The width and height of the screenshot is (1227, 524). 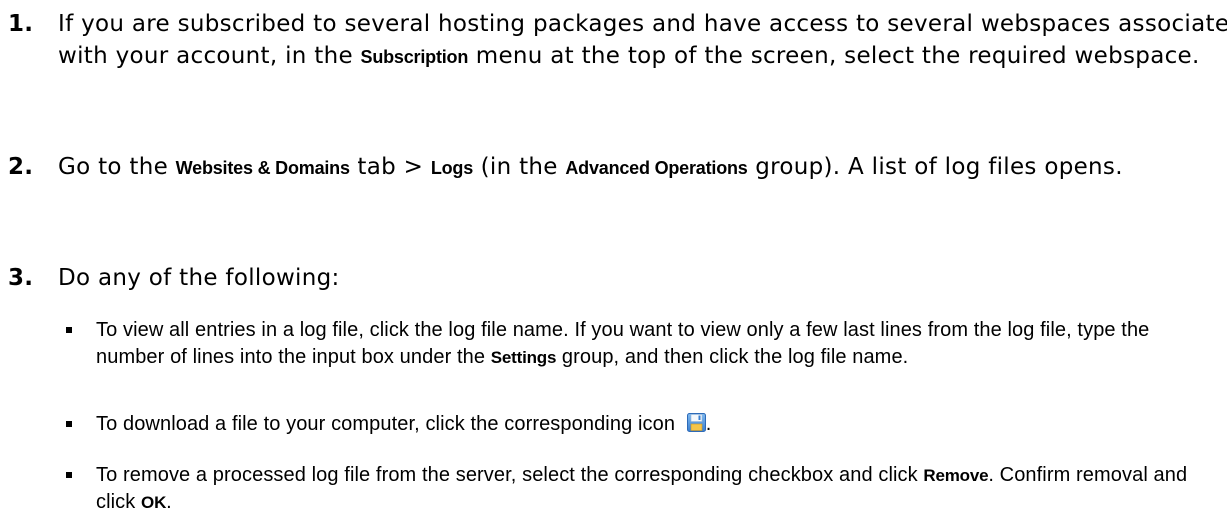 What do you see at coordinates (154, 502) in the screenshot?
I see `ui-term-ok: OK` at bounding box center [154, 502].